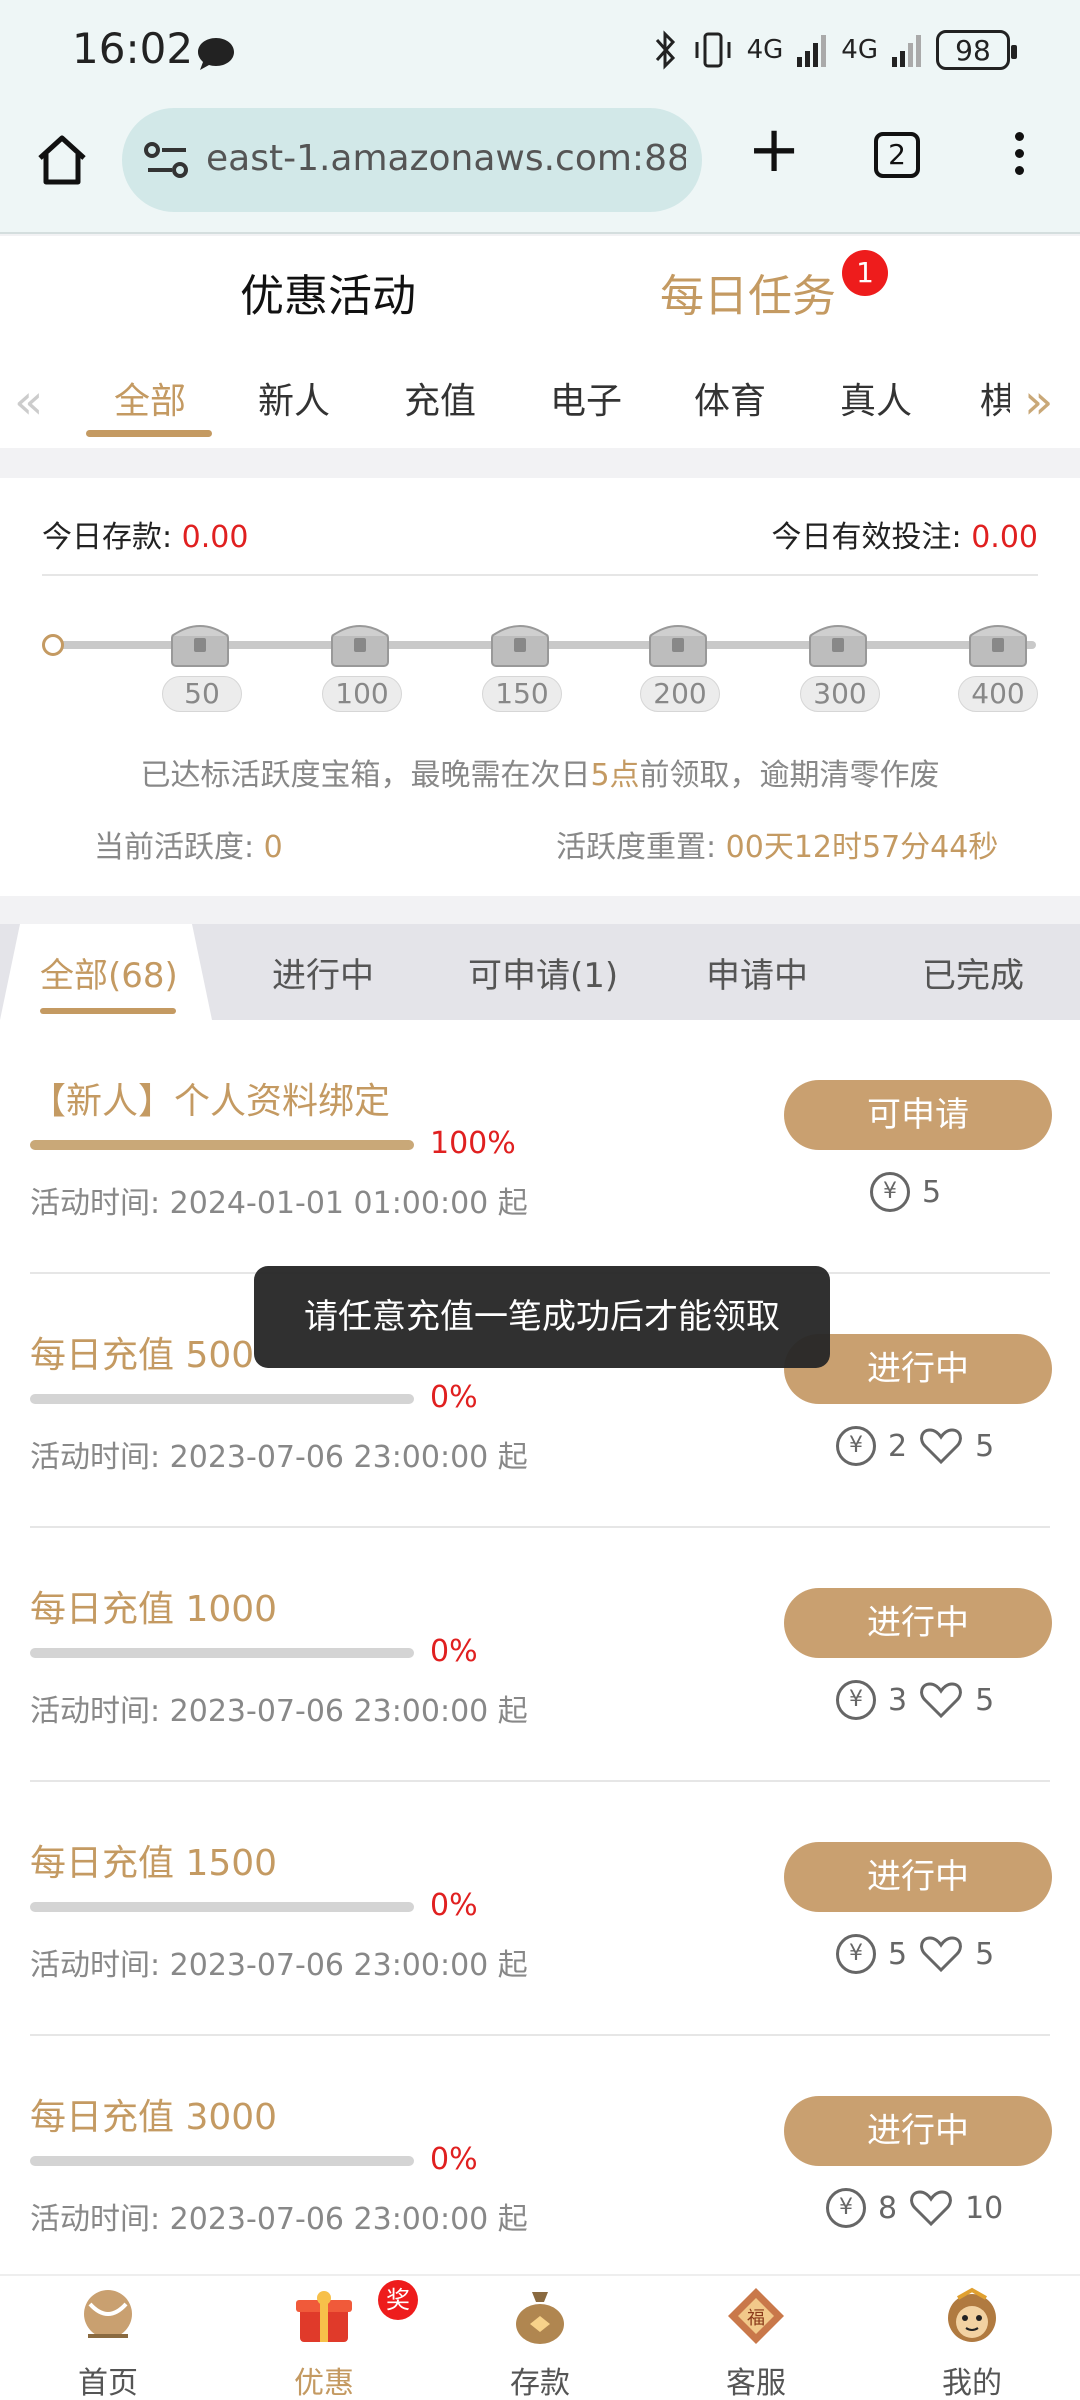 Image resolution: width=1080 pixels, height=2400 pixels. What do you see at coordinates (975, 1192) in the screenshot?
I see `task-rewards: ¥ 5` at bounding box center [975, 1192].